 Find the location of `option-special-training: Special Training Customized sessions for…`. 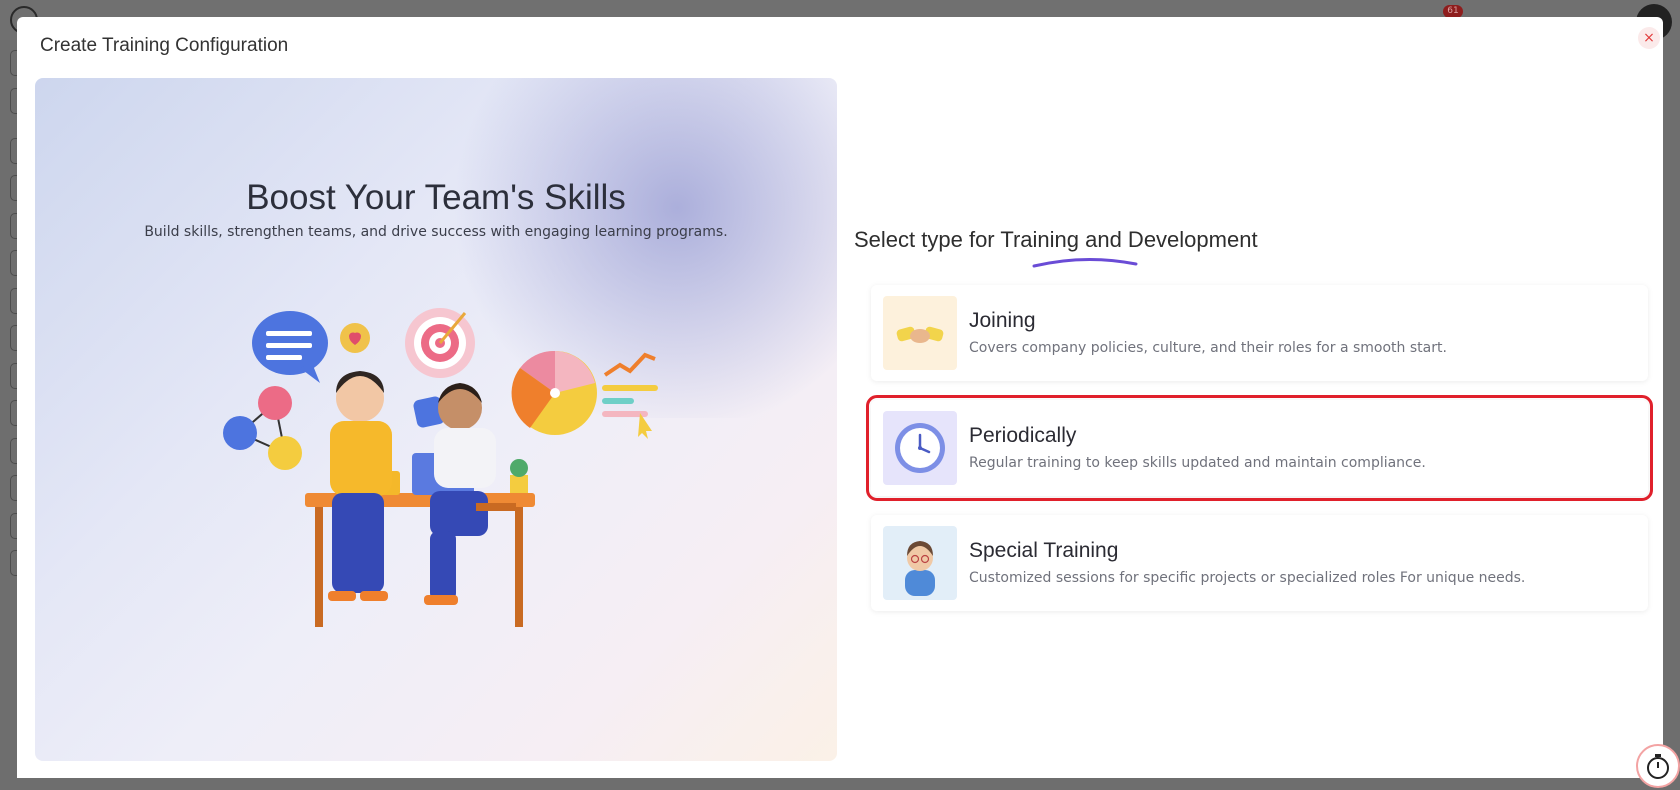

option-special-training: Special Training Customized sessions for… is located at coordinates (1259, 563).